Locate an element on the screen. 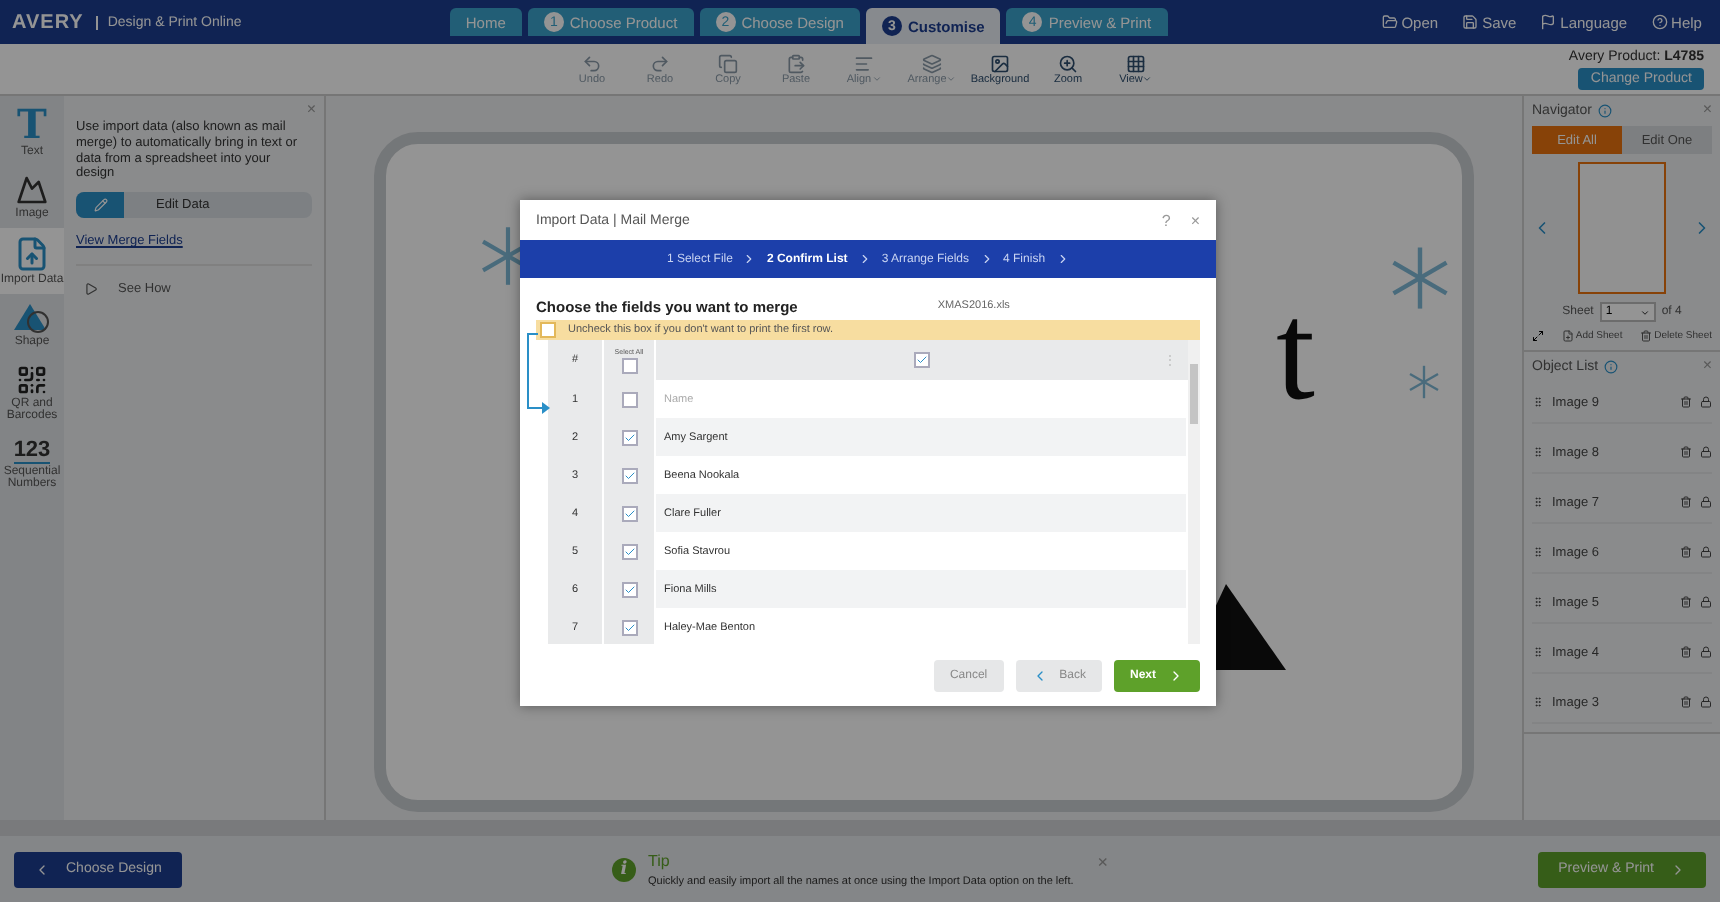 The image size is (1720, 902). flag-icon is located at coordinates (1548, 22).